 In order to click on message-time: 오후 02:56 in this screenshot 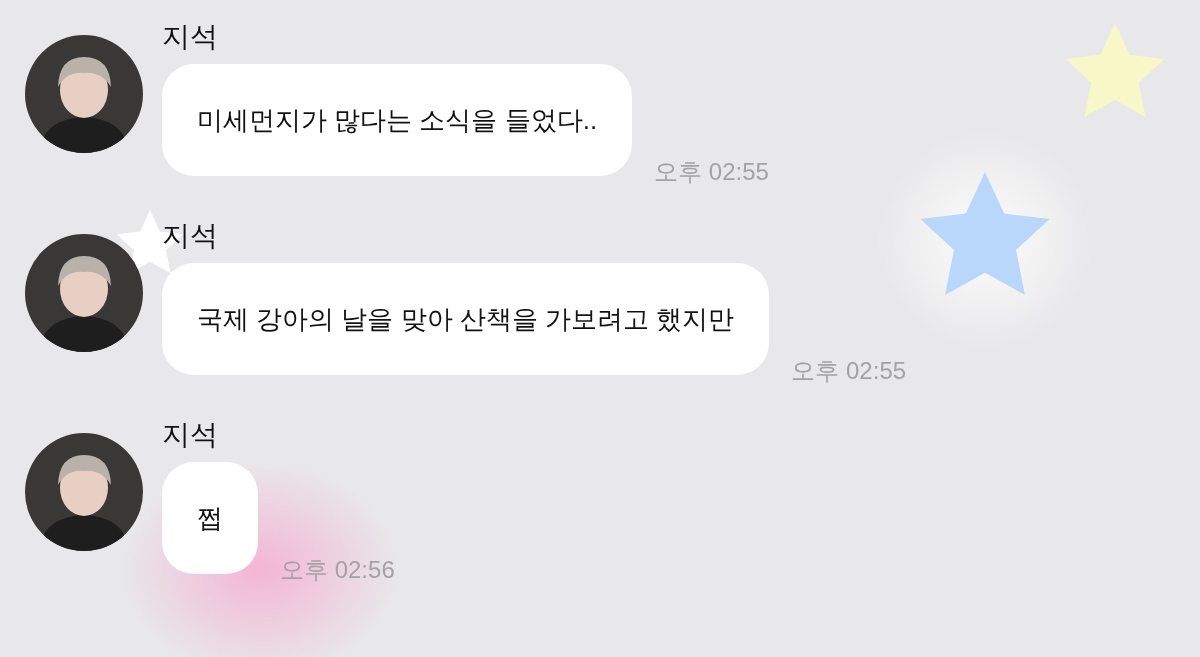, I will do `click(337, 570)`.